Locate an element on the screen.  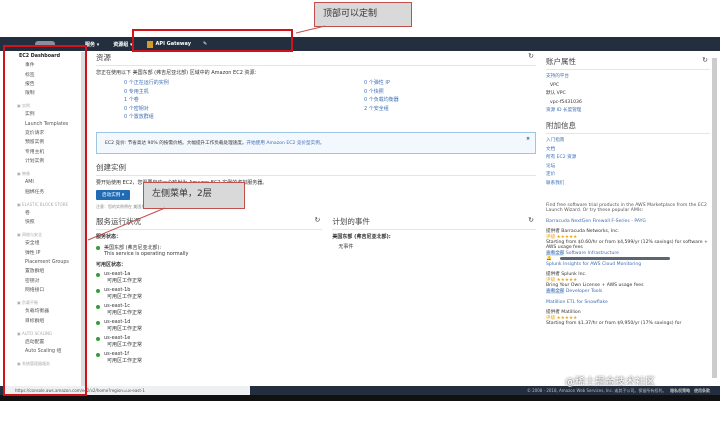
watermark: @稀土掘金技术社区 is located at coordinates (610, 382).